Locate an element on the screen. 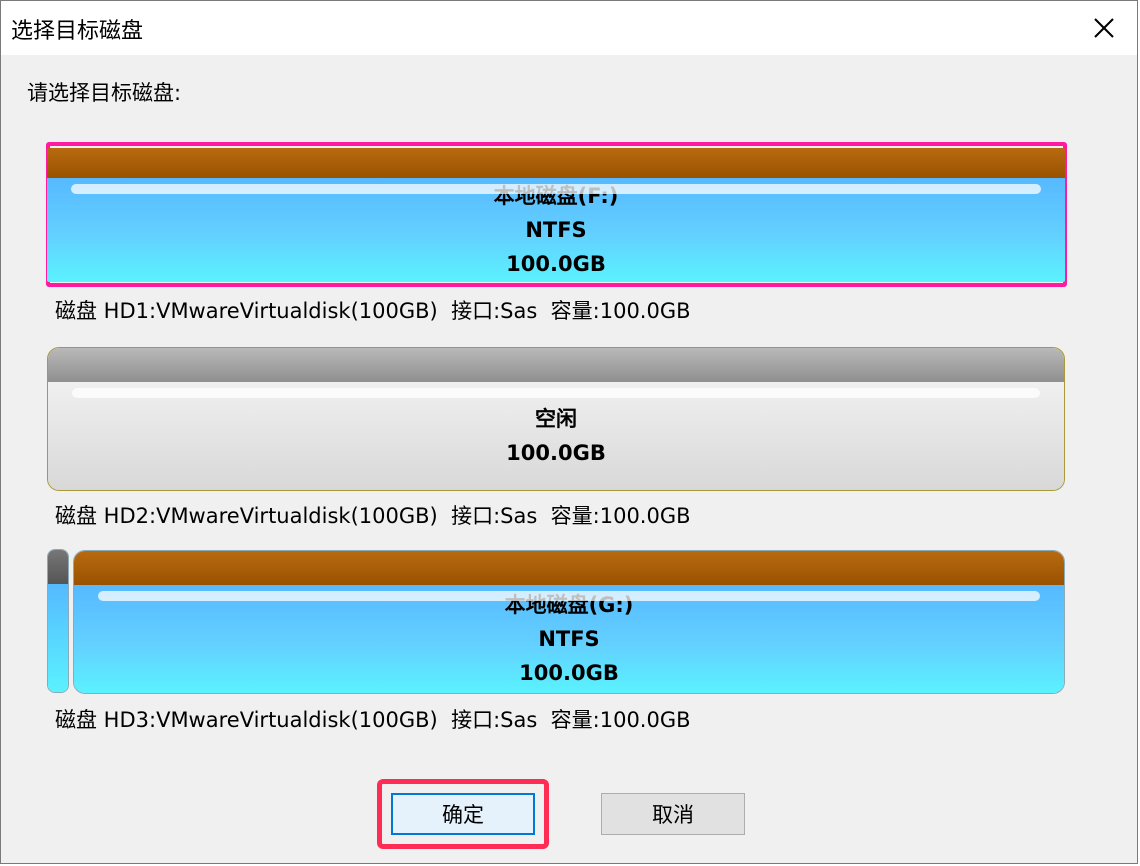  disk-2-free-space: 空闲 100.0GB is located at coordinates (556, 419).